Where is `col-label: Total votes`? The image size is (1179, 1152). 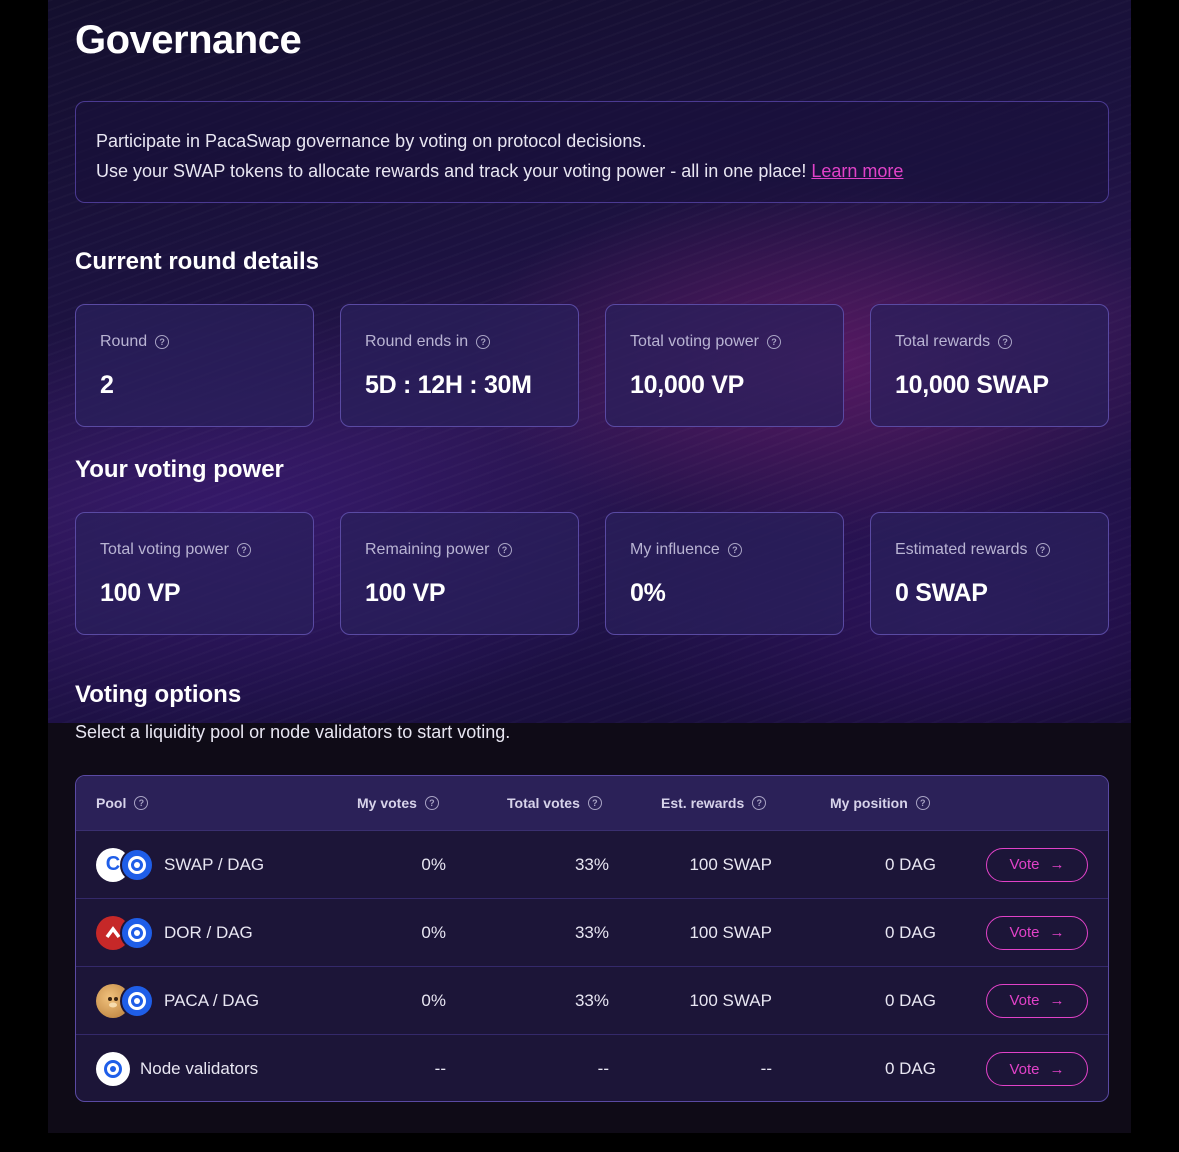 col-label: Total votes is located at coordinates (543, 803).